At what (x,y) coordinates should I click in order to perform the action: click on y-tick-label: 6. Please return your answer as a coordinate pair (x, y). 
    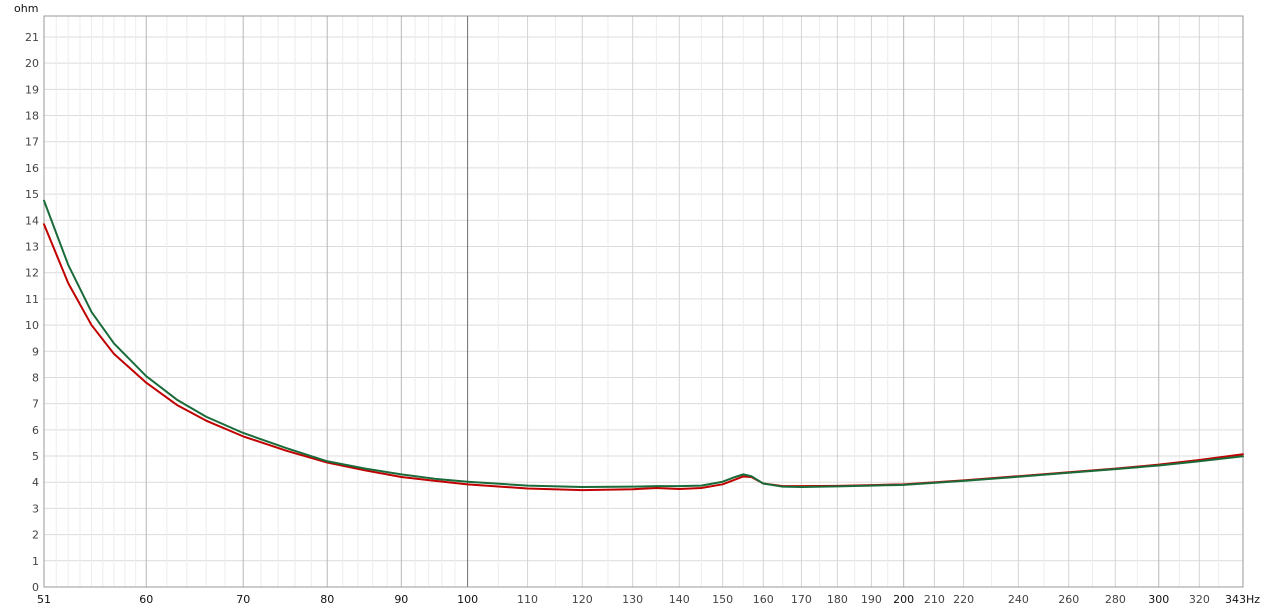
    Looking at the image, I should click on (35, 430).